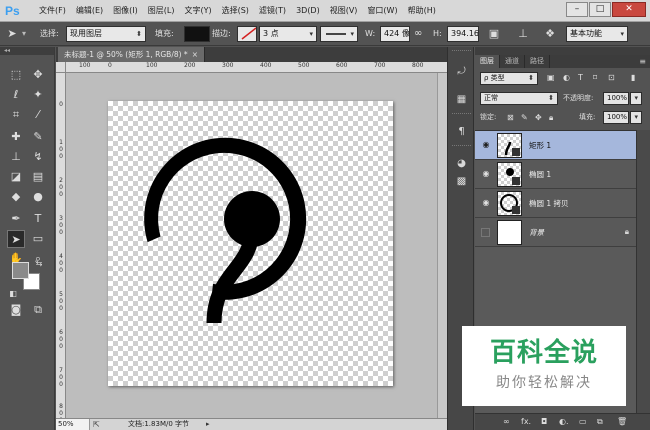 Image resolution: width=650 pixels, height=430 pixels. What do you see at coordinates (562, 51) in the screenshot?
I see `layers-panel-header` at bounding box center [562, 51].